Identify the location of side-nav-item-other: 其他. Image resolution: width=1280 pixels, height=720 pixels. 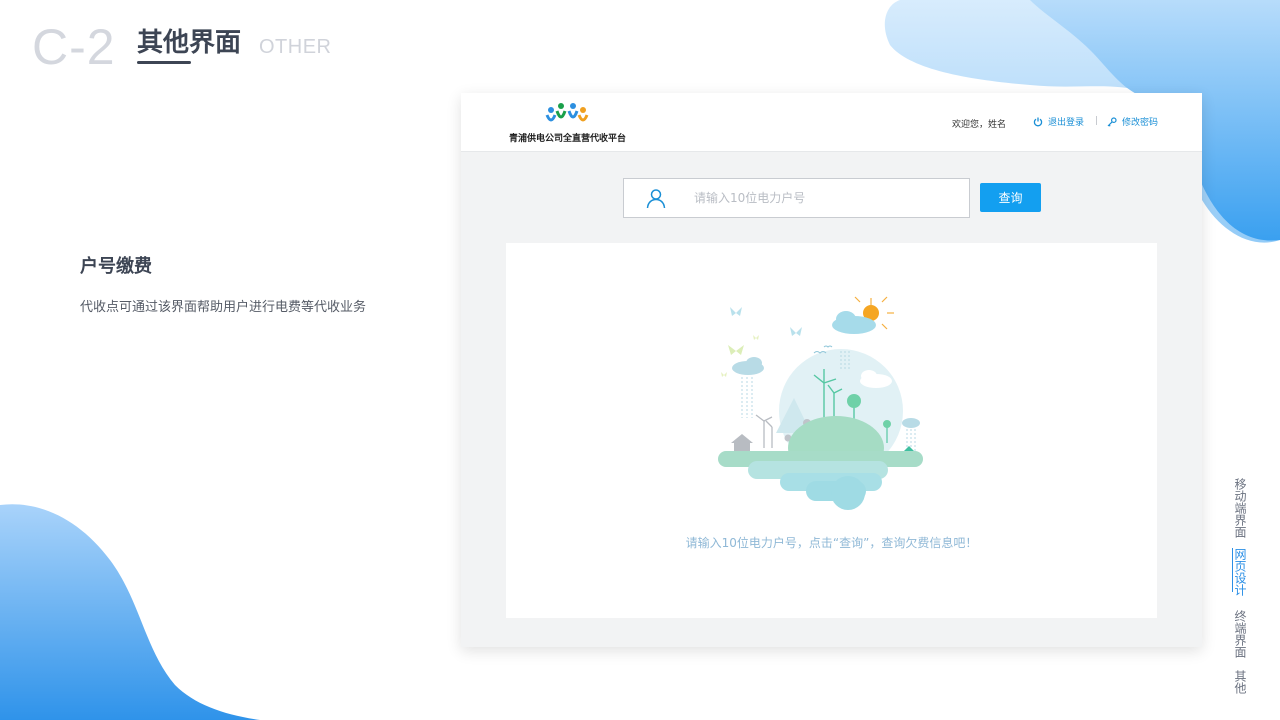
(1240, 682).